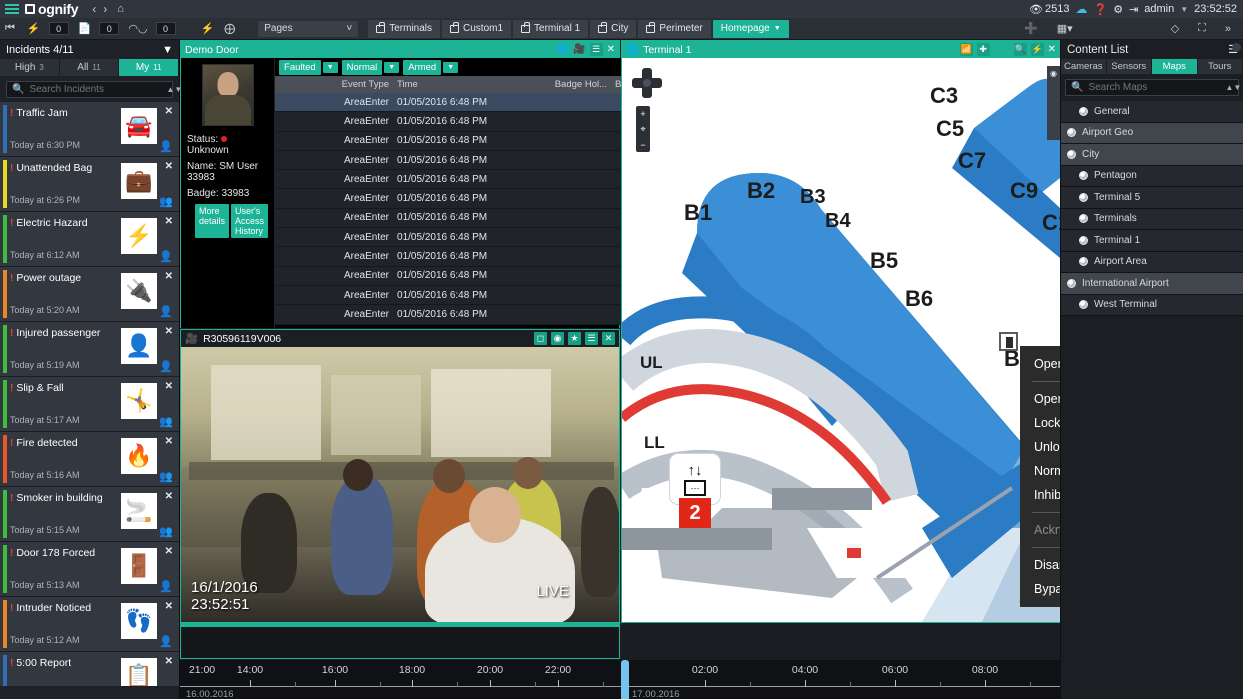  Describe the element at coordinates (120, 9) in the screenshot. I see `home-icon: ⌂` at that location.